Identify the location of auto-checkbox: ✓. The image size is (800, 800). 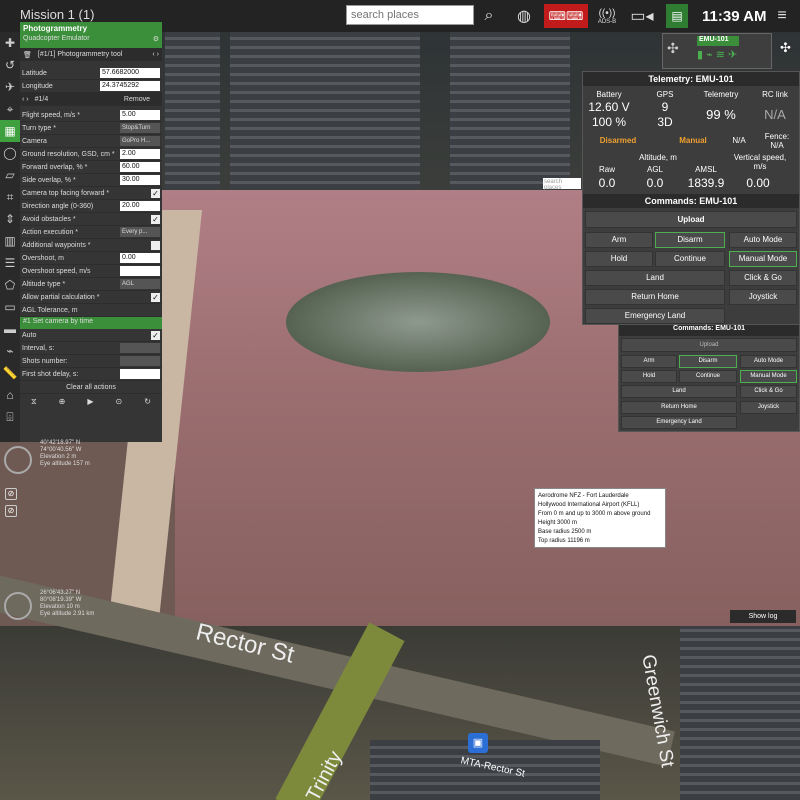
(155, 335).